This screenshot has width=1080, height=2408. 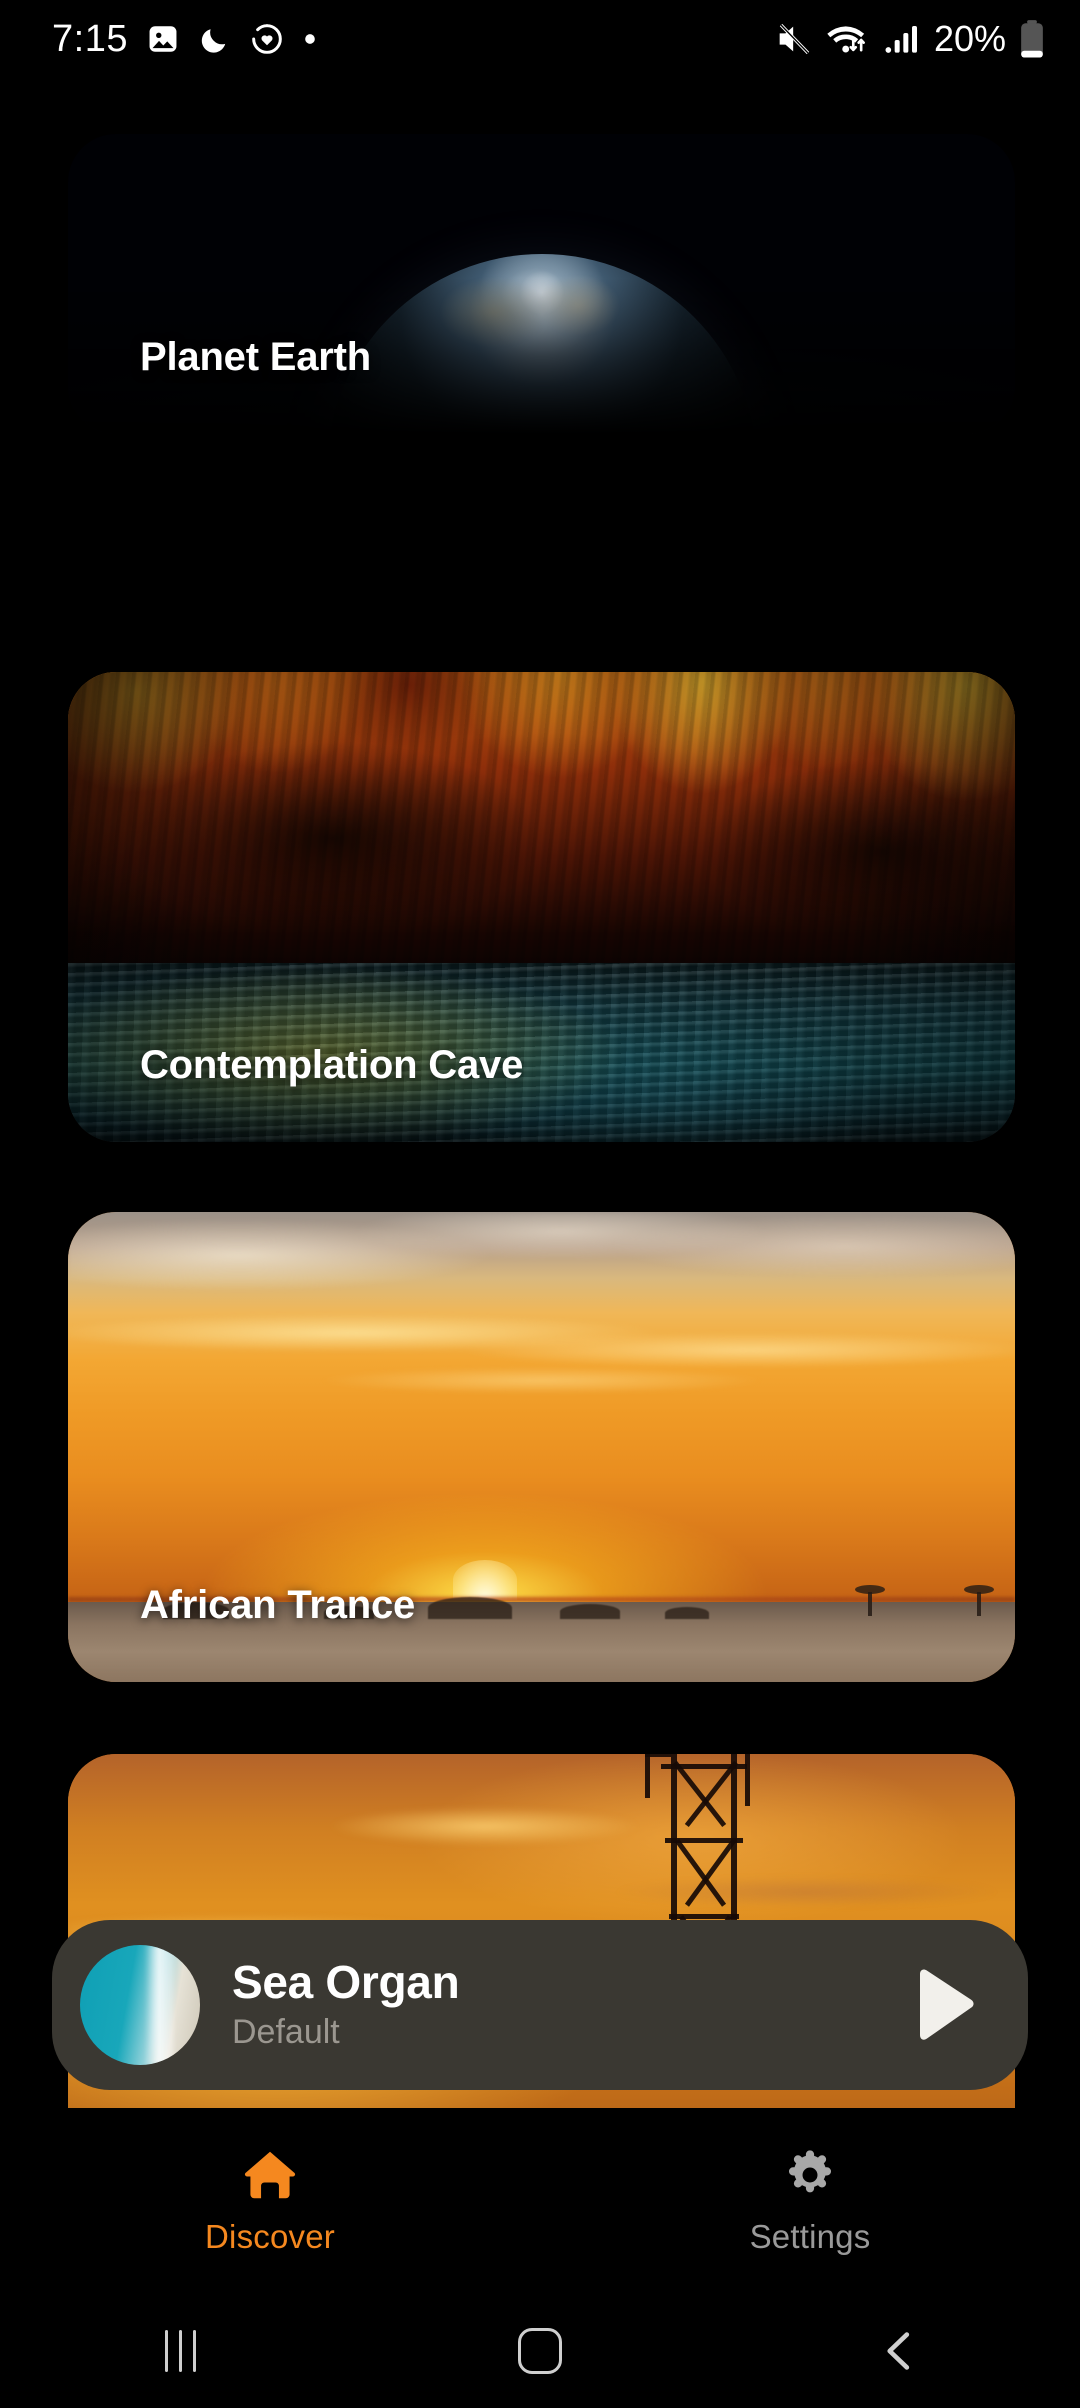 What do you see at coordinates (90, 38) in the screenshot?
I see `status-bar-clock: 7:15` at bounding box center [90, 38].